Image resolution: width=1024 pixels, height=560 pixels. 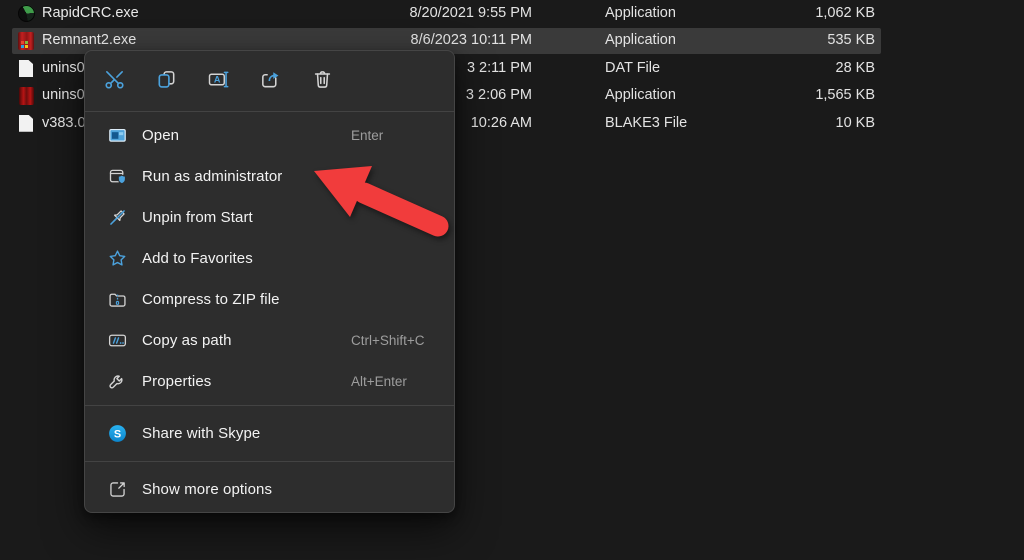 I want to click on menu-item-label: Properties, so click(x=177, y=381).